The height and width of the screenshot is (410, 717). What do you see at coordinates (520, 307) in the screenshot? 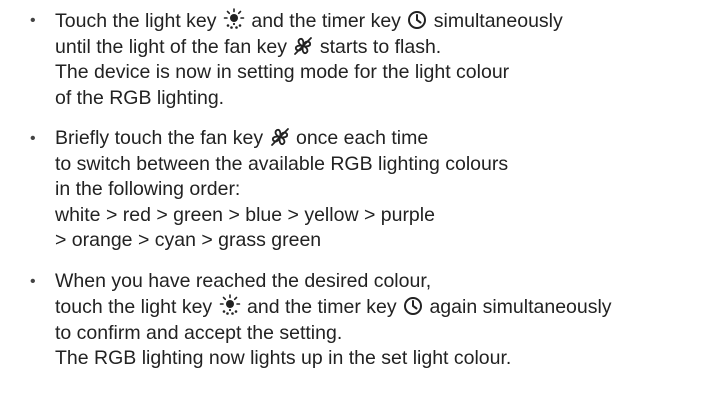
I see `text: again simultaneously` at bounding box center [520, 307].